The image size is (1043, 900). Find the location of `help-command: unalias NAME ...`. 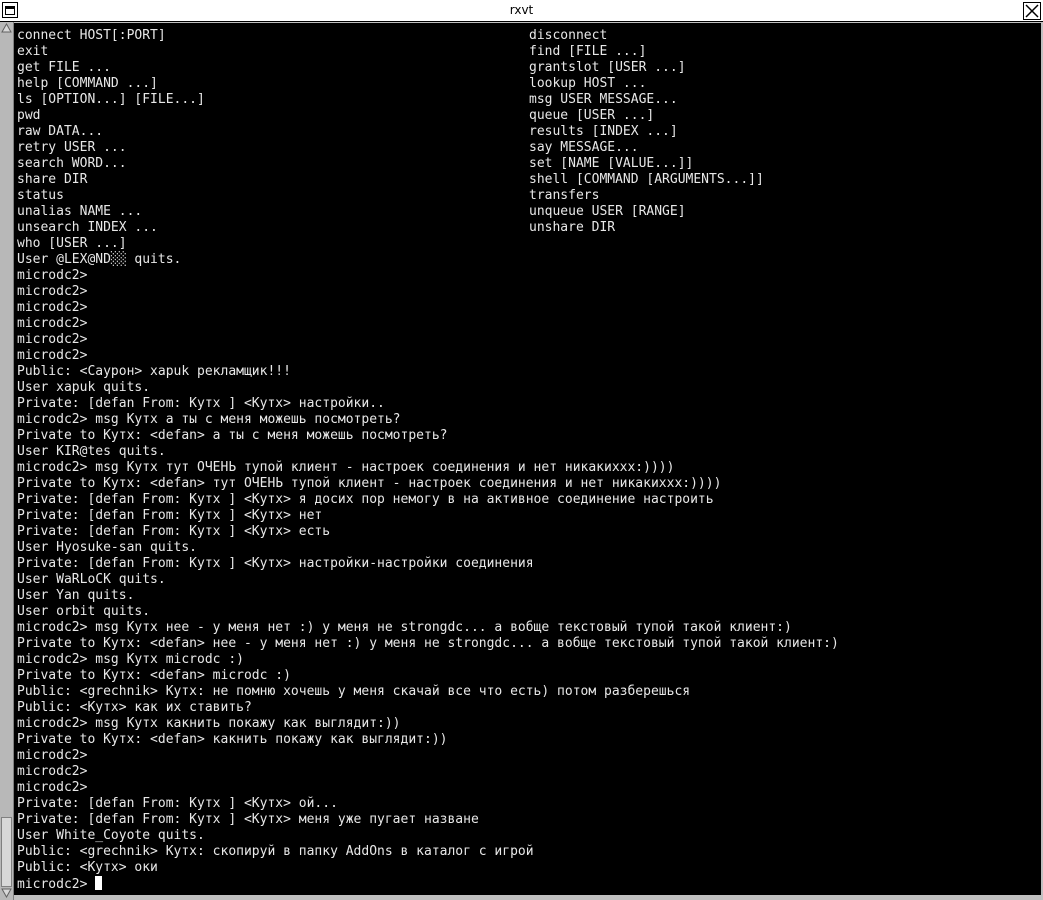

help-command: unalias NAME ... is located at coordinates (80, 211).